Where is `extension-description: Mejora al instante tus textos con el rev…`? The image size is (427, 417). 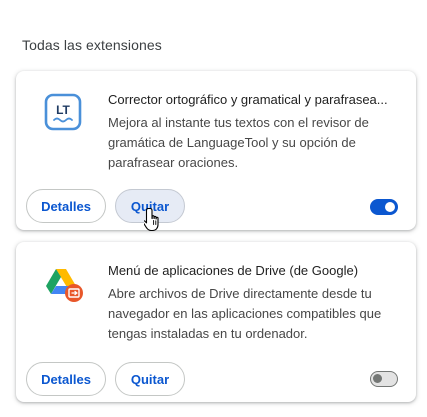
extension-description: Mejora al instante tus textos con el rev… is located at coordinates (238, 142).